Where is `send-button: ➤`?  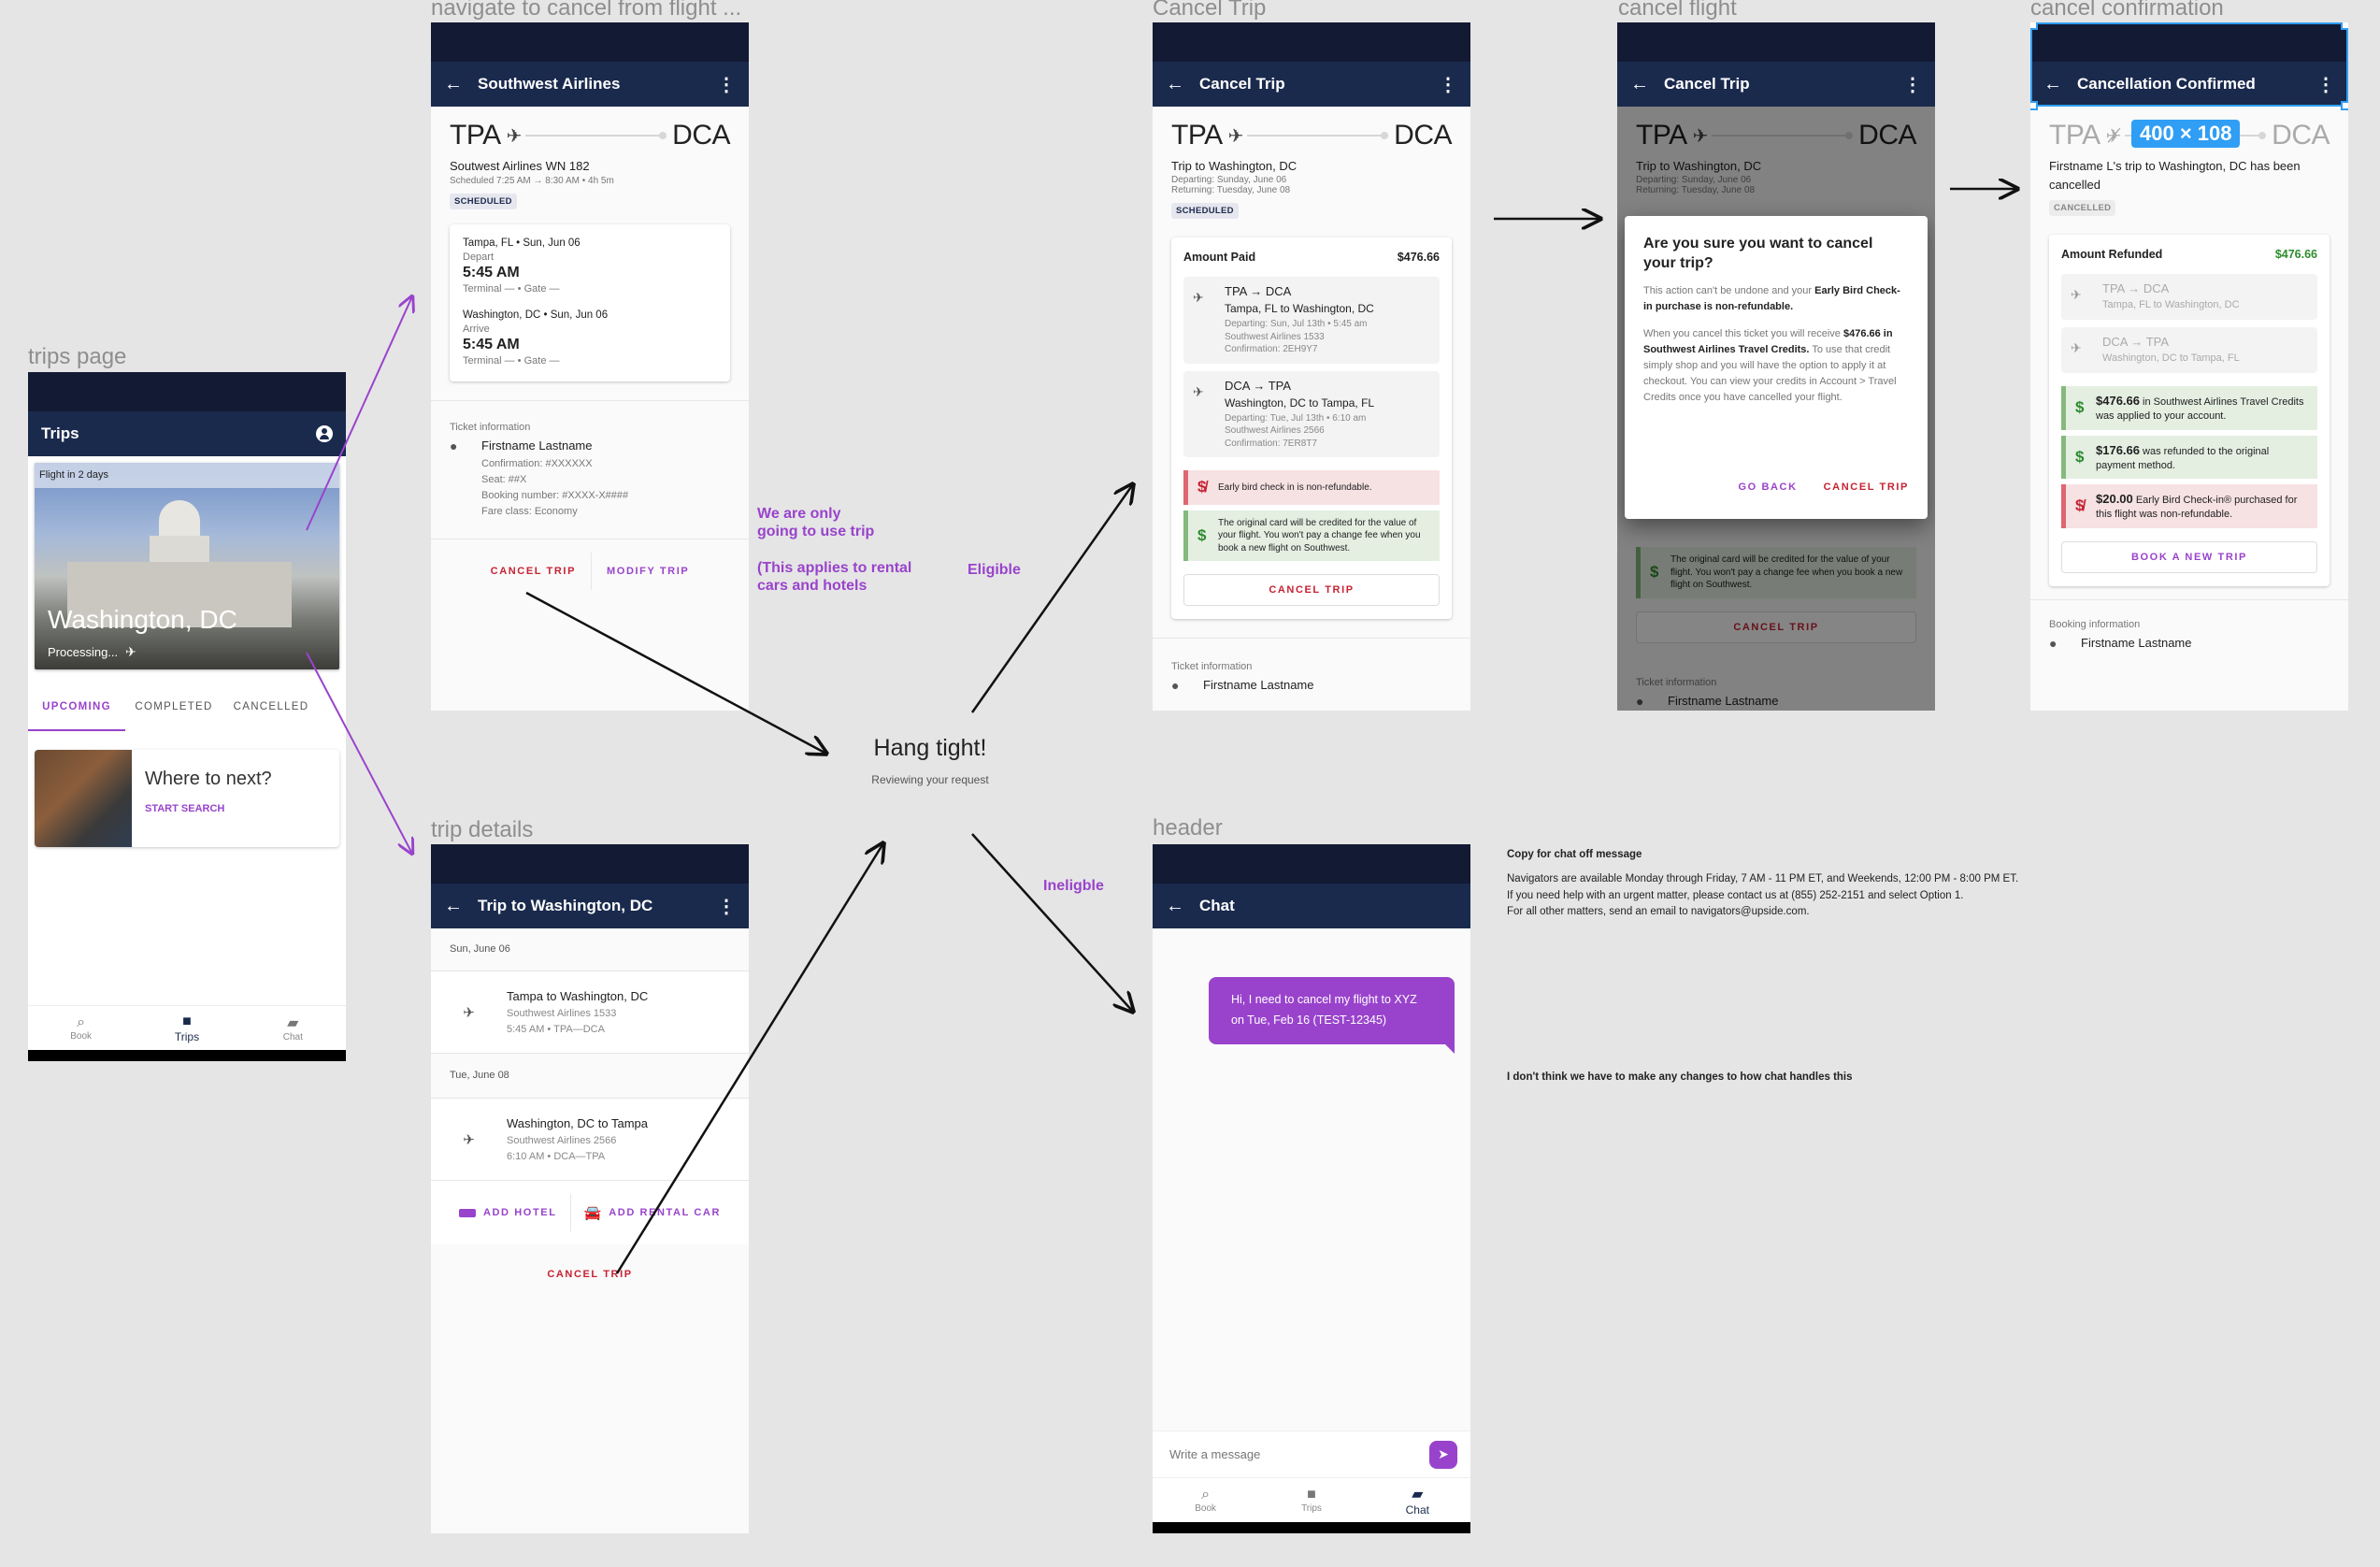 send-button: ➤ is located at coordinates (1443, 1454).